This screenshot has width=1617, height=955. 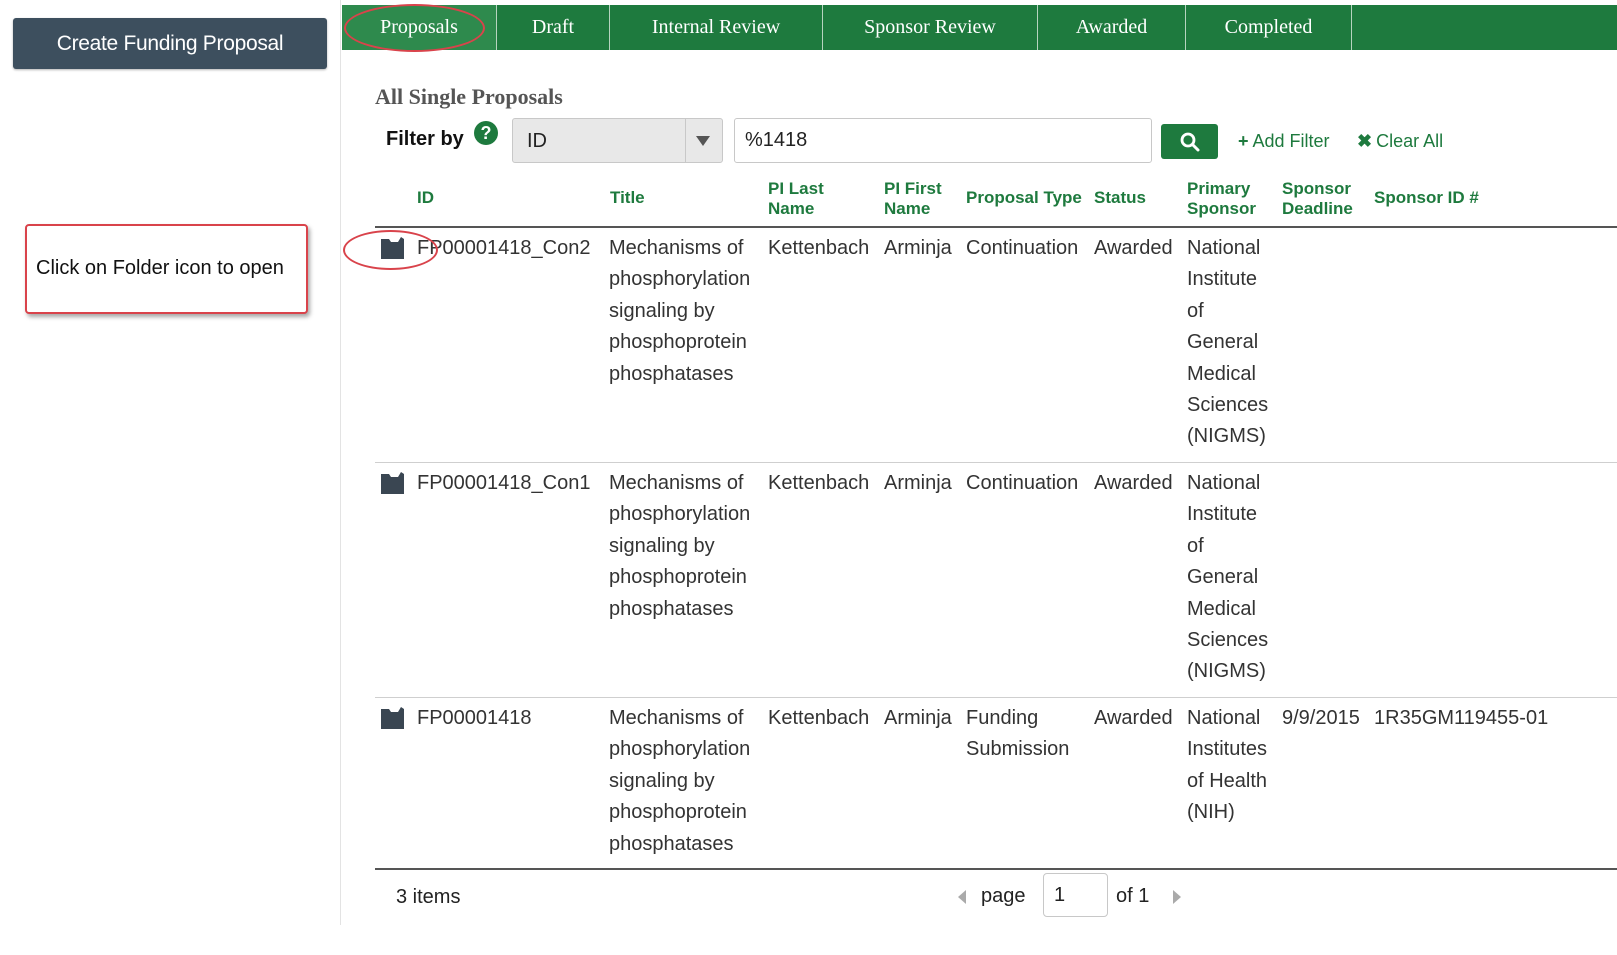 What do you see at coordinates (414, 28) in the screenshot?
I see `tab-highlight-circle` at bounding box center [414, 28].